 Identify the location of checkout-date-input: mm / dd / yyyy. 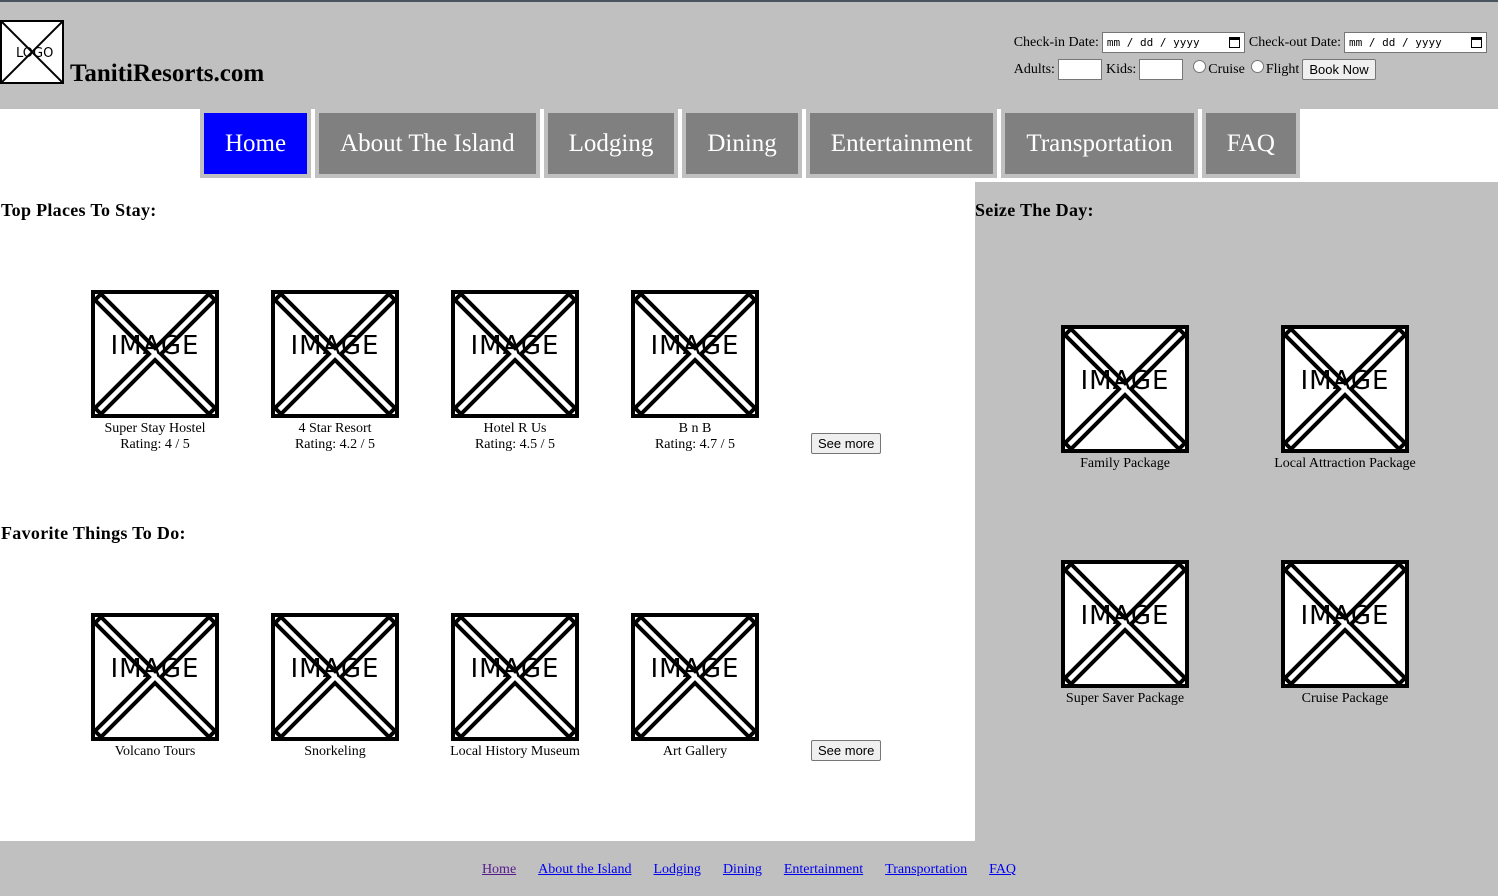
(1415, 42).